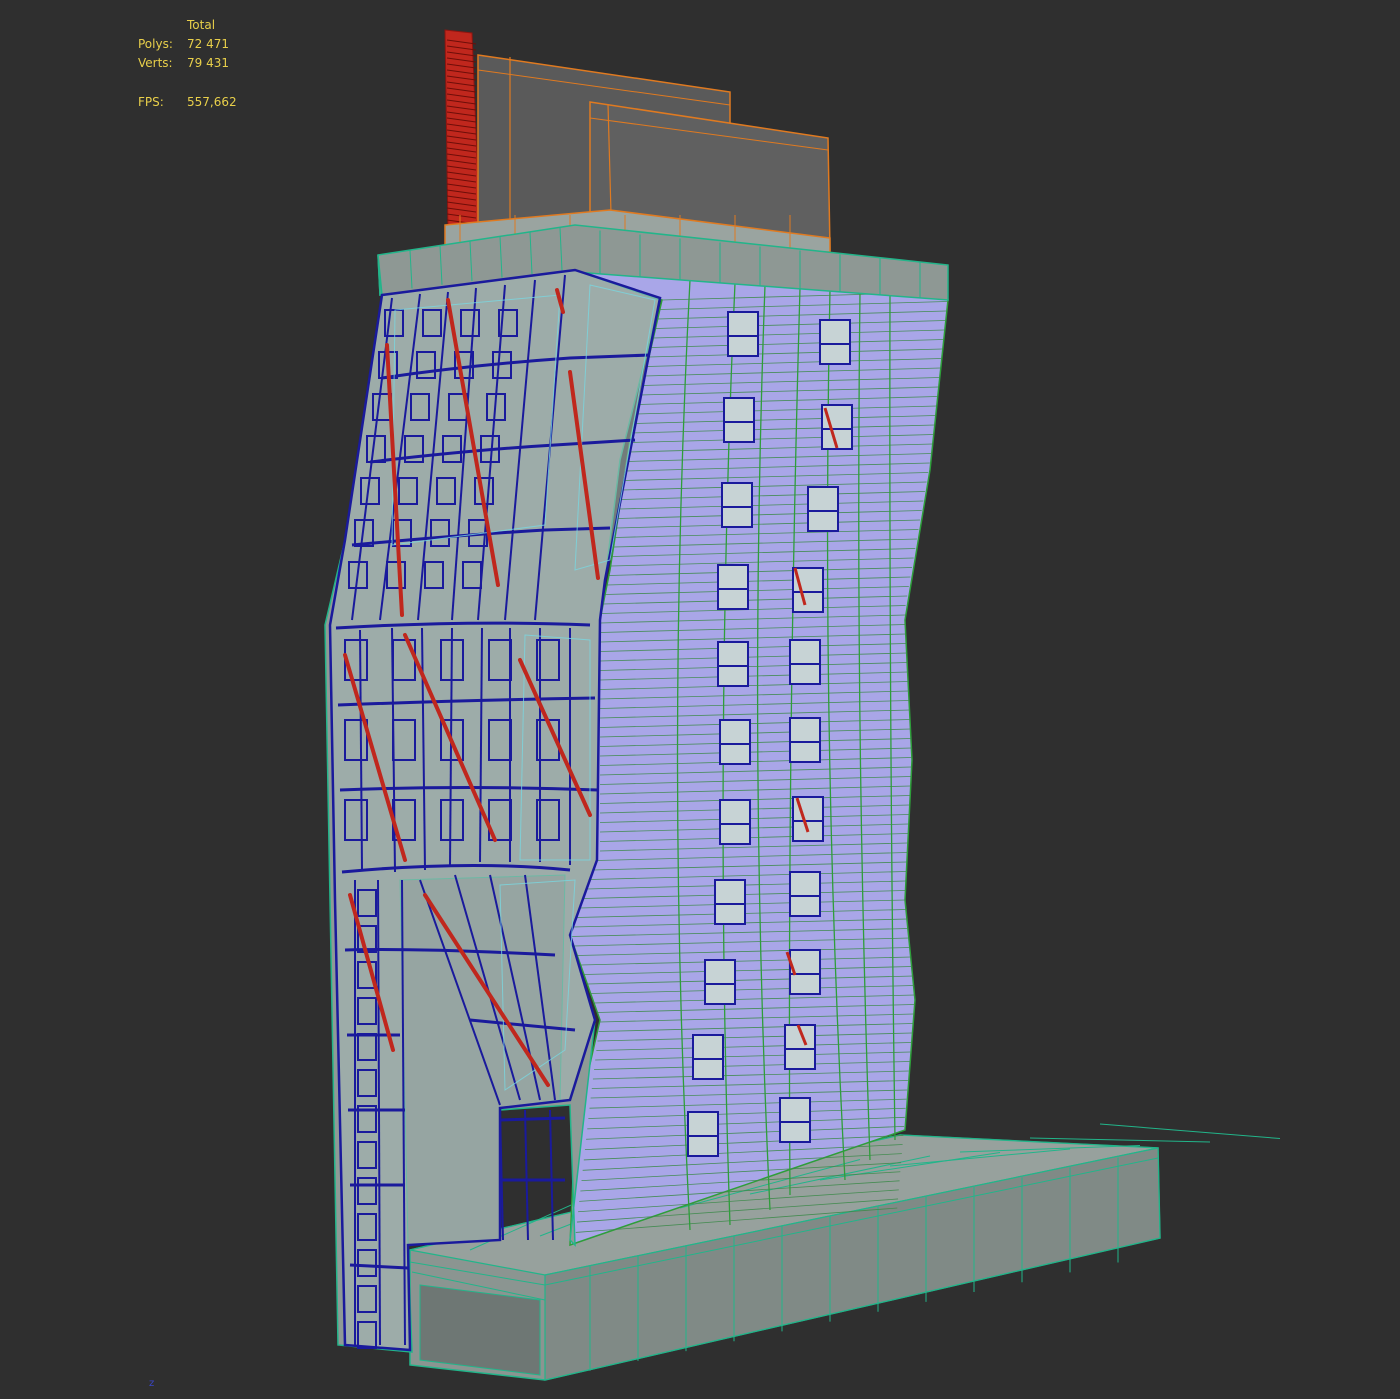  Describe the element at coordinates (637, 141) in the screenshot. I see `rooftop-structures` at that location.